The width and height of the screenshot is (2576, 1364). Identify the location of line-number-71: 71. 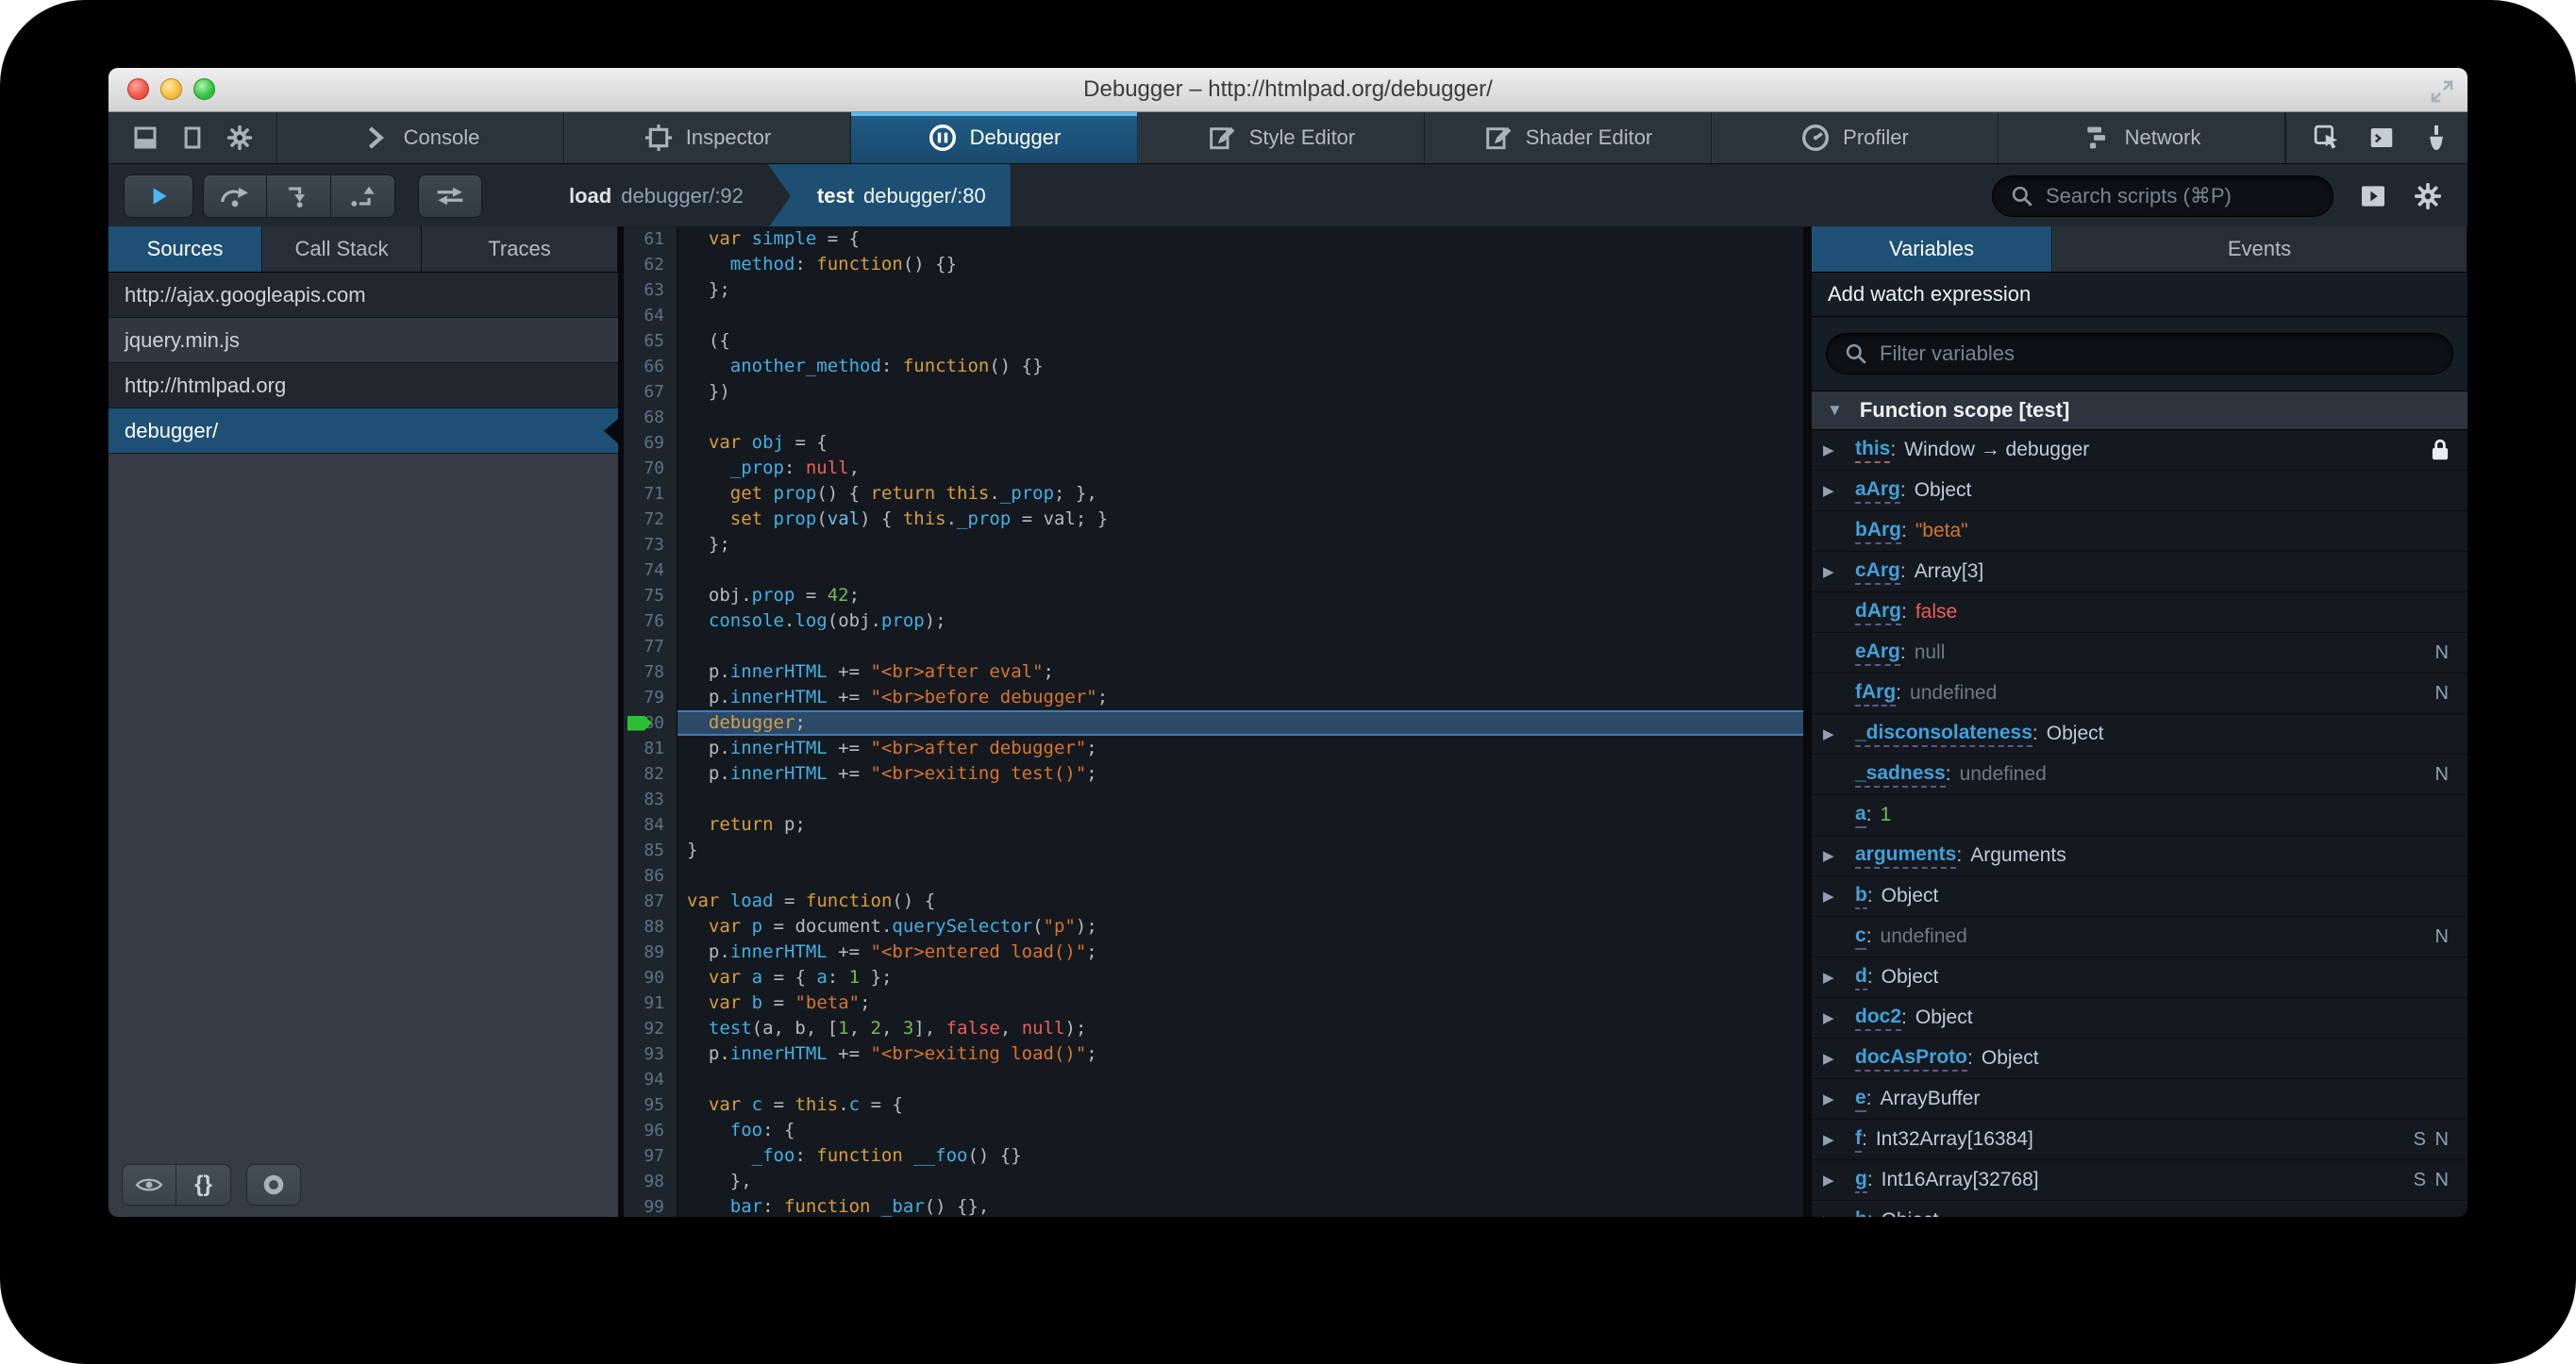
(650, 494).